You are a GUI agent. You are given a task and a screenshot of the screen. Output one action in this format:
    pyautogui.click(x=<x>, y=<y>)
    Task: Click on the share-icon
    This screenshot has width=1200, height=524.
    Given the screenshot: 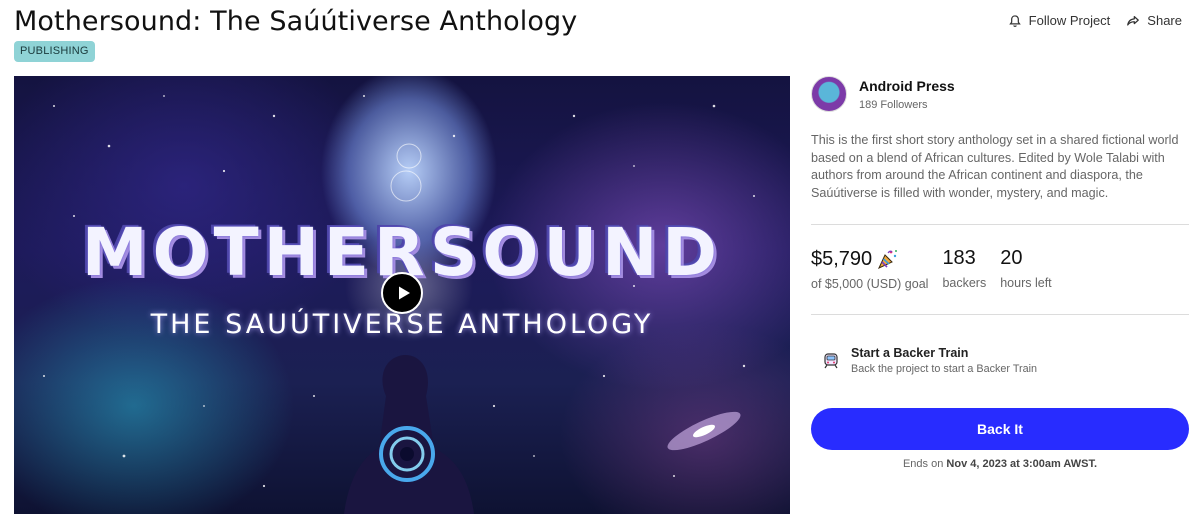 What is the action you would take?
    pyautogui.click(x=1133, y=20)
    